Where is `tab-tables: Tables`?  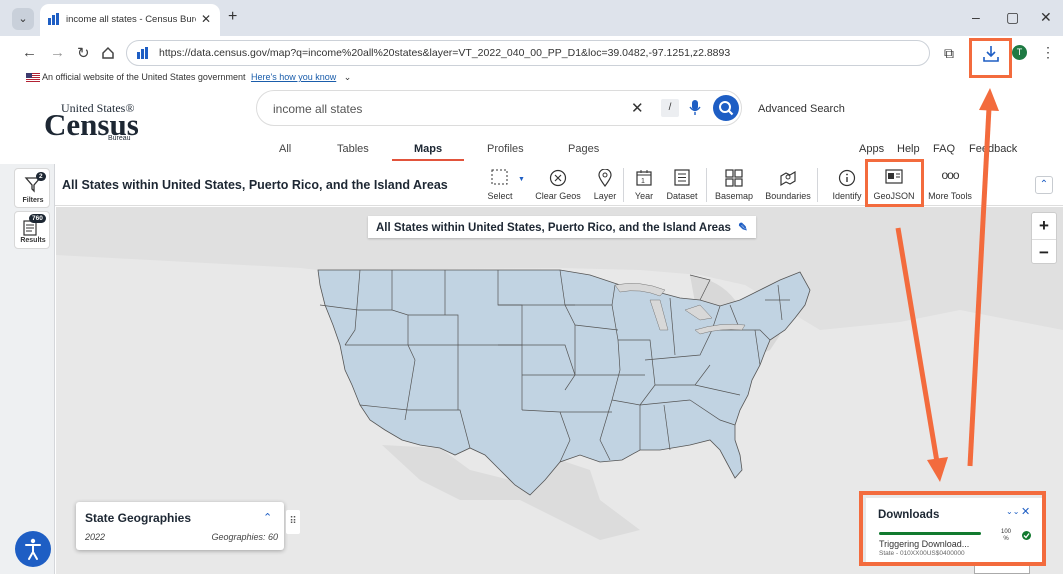 tab-tables: Tables is located at coordinates (353, 149).